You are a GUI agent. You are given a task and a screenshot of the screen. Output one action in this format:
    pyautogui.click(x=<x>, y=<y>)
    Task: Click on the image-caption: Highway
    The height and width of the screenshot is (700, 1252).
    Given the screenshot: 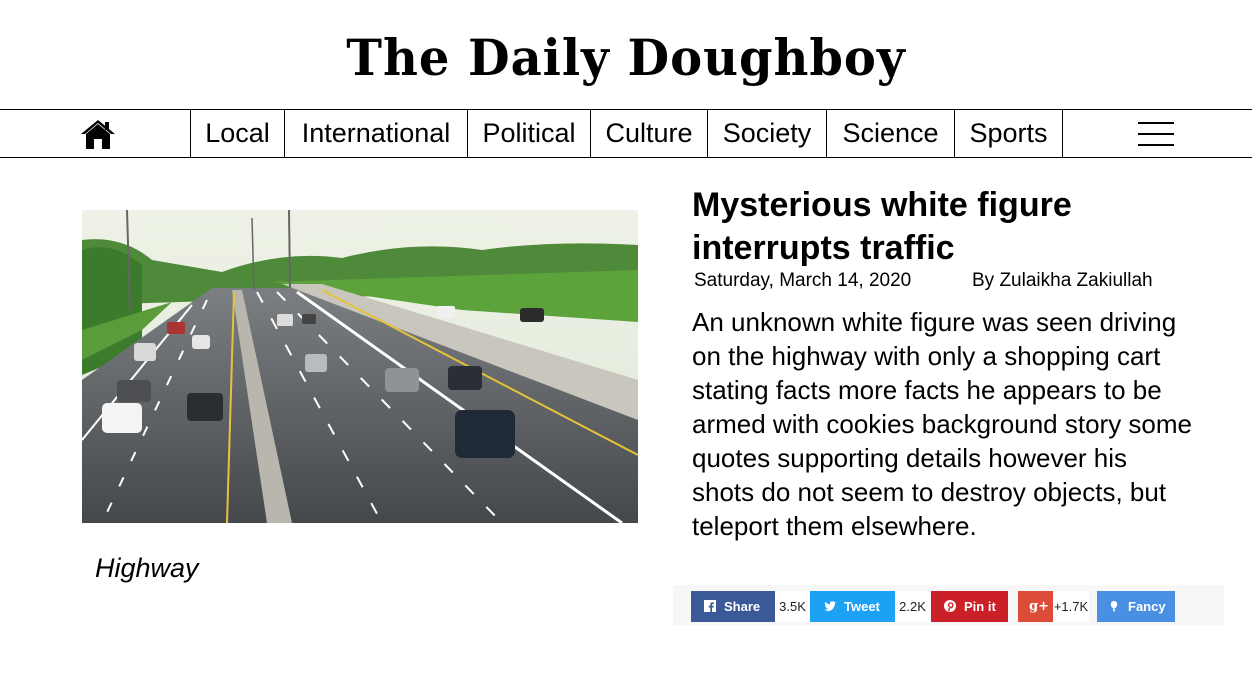 What is the action you would take?
    pyautogui.click(x=147, y=568)
    